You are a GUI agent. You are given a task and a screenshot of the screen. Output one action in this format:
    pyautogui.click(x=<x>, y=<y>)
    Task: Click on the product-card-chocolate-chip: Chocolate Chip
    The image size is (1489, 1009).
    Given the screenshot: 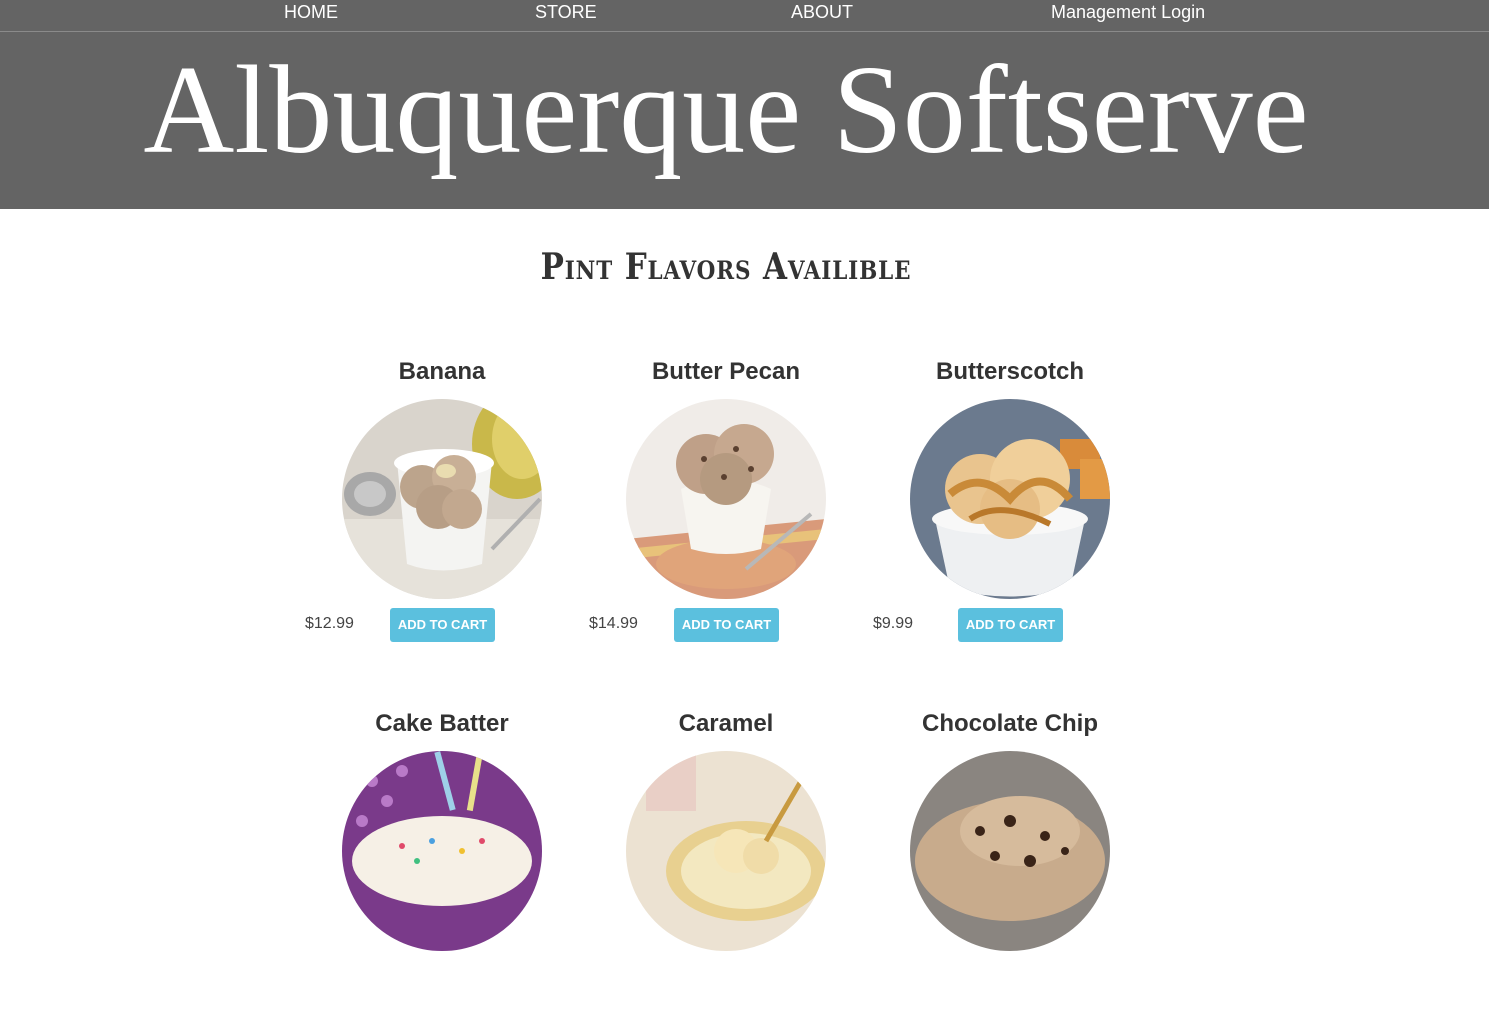 What is the action you would take?
    pyautogui.click(x=1010, y=859)
    